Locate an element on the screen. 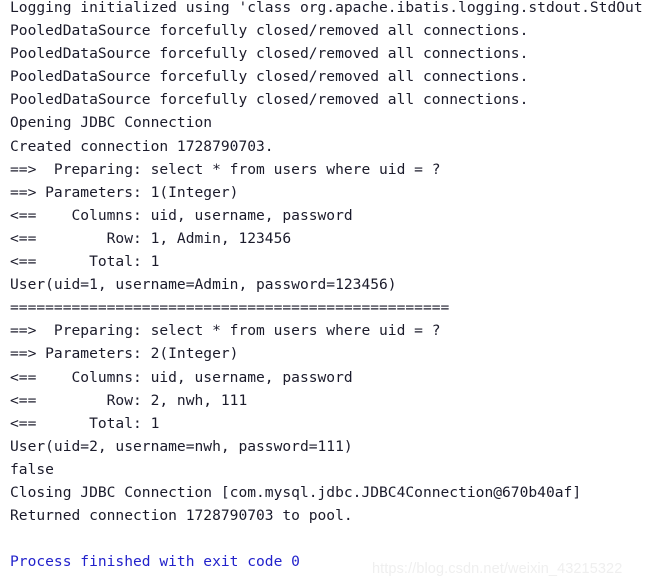 Image resolution: width=654 pixels, height=587 pixels. console-line: Created connection 1728790703. is located at coordinates (142, 146).